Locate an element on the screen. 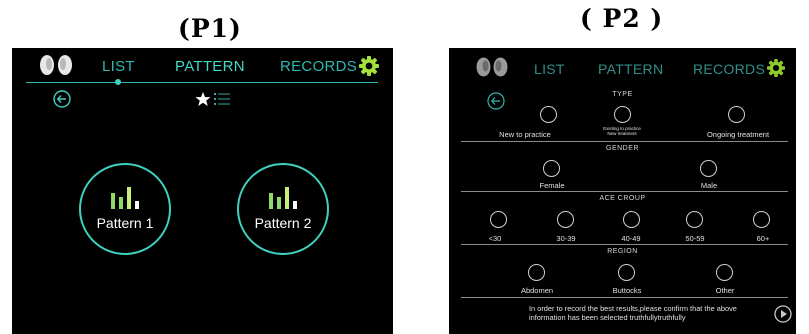  radio-other is located at coordinates (724, 272).